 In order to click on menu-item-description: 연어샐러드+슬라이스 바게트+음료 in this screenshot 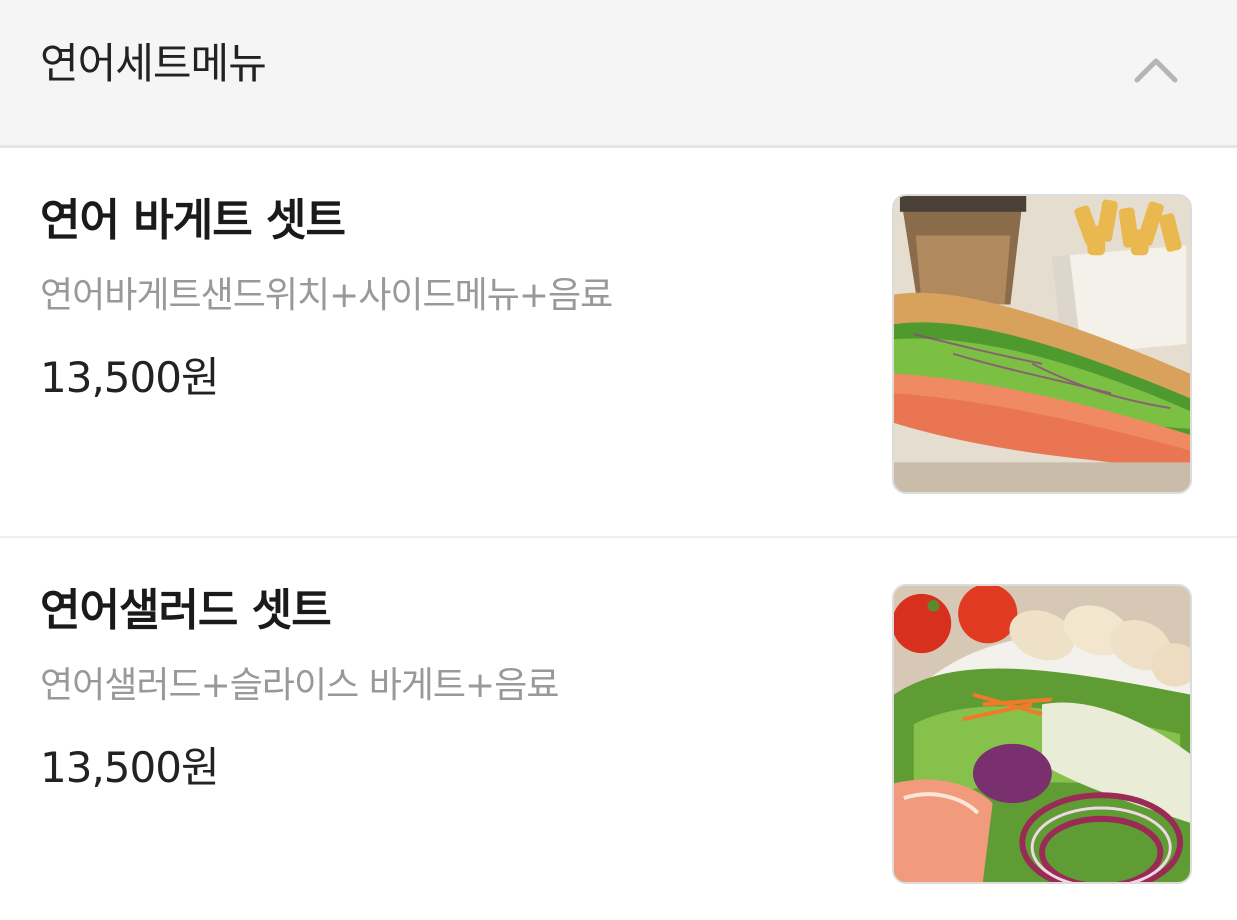, I will do `click(299, 685)`.